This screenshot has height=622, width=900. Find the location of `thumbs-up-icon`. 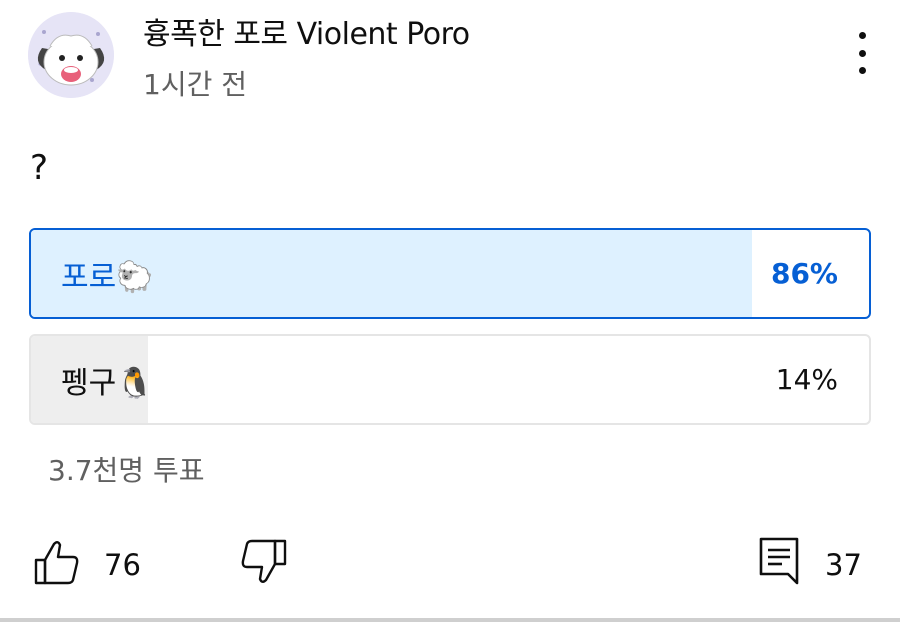

thumbs-up-icon is located at coordinates (56, 563).